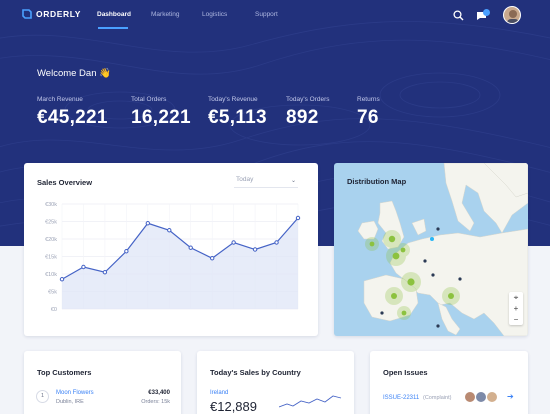  Describe the element at coordinates (437, 398) in the screenshot. I see `issue-tag: (Complaint)` at that location.